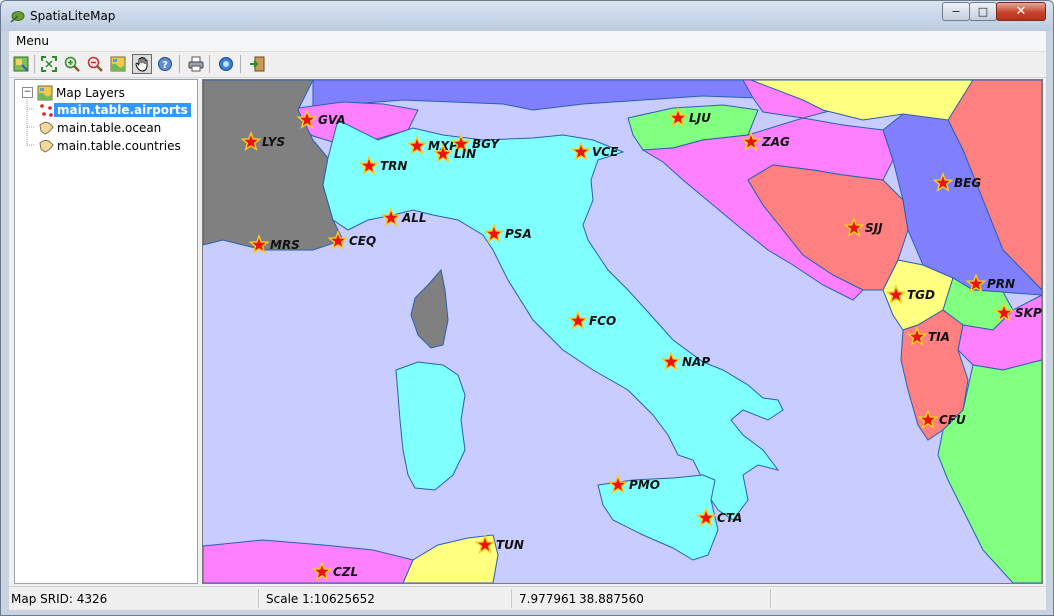 This screenshot has width=1054, height=616. I want to click on window-title: SpatiaLiteMap, so click(73, 16).